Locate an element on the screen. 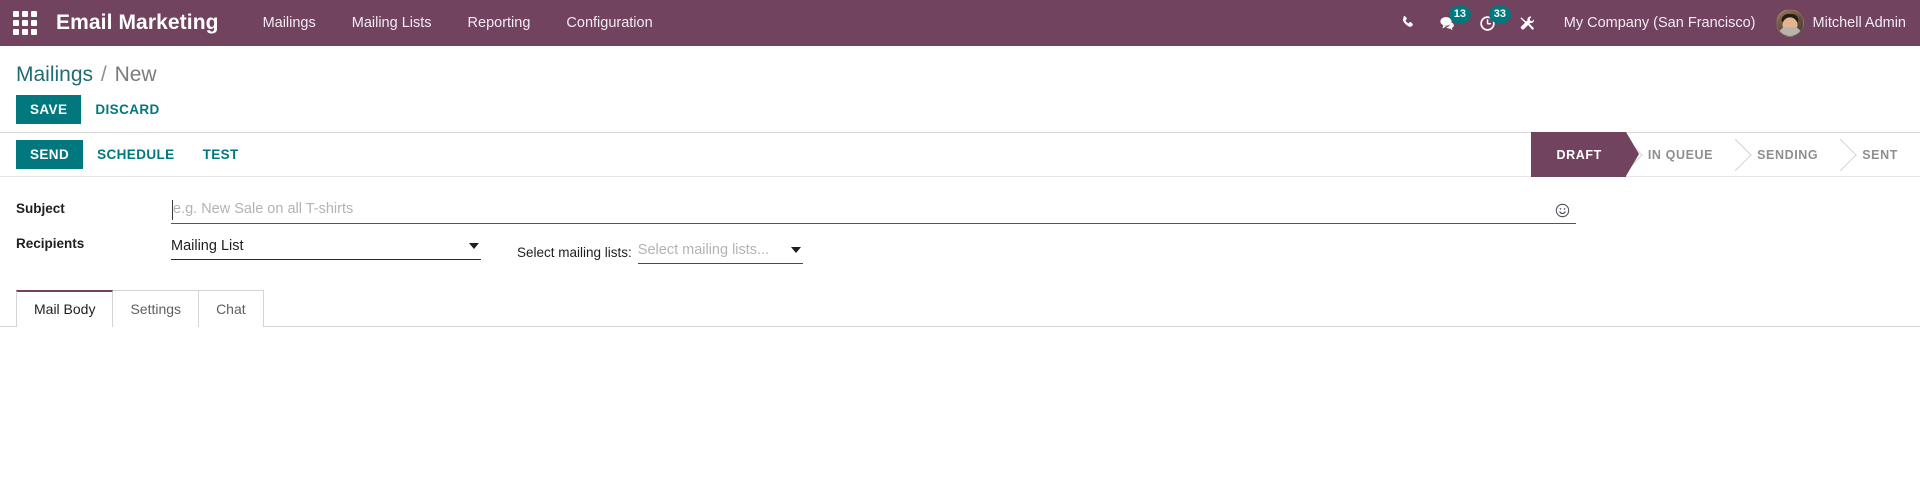  save-button: SAVE is located at coordinates (49, 109).